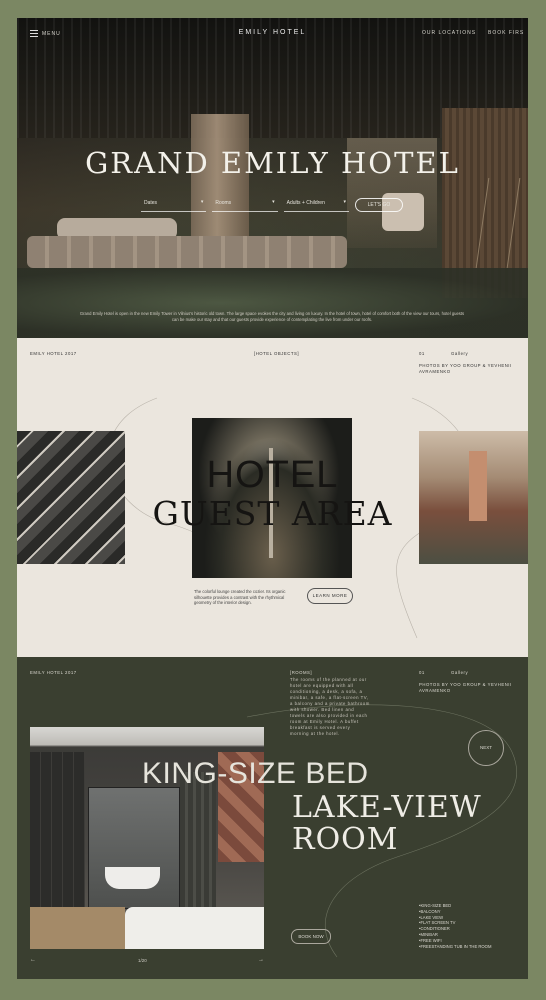  What do you see at coordinates (245, 205) in the screenshot?
I see `rooms-select: Rooms ▾` at bounding box center [245, 205].